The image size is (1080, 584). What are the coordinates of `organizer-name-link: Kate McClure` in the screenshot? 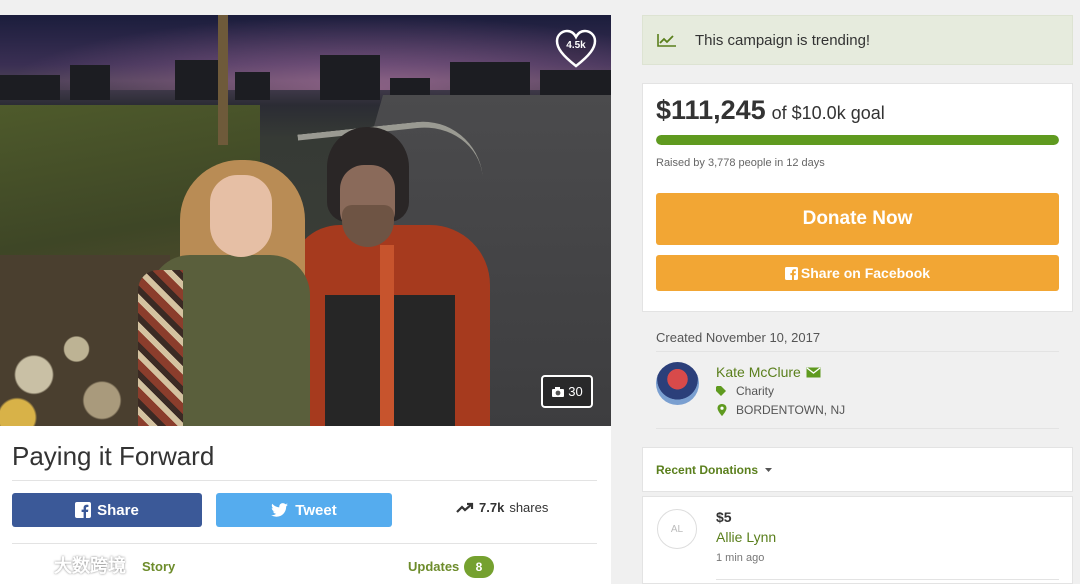 It's located at (768, 372).